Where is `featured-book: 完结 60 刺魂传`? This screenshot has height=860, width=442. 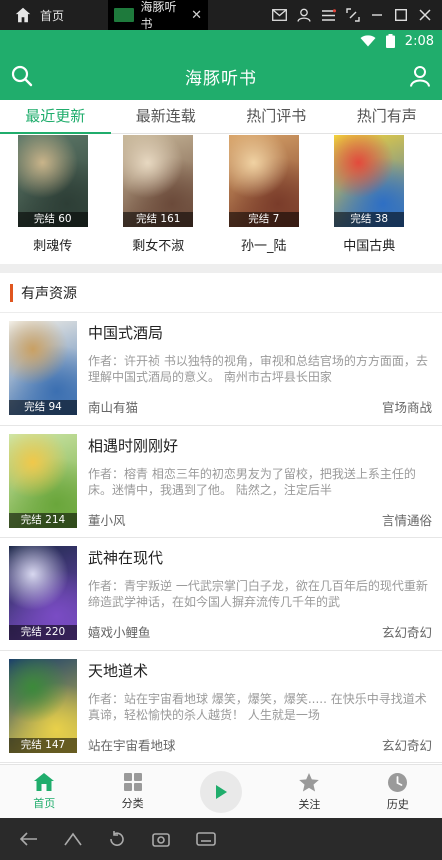
featured-book: 完结 60 刺魂传 is located at coordinates (53, 197).